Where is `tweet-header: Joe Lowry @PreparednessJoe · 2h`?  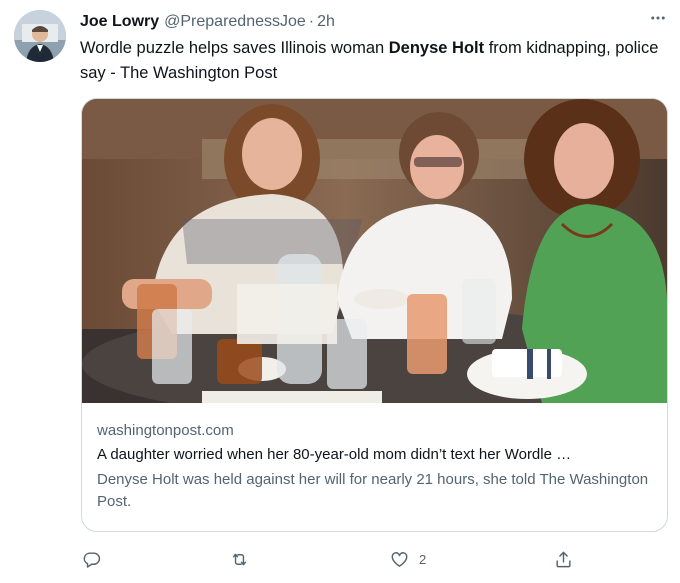
tweet-header: Joe Lowry @PreparednessJoe · 2h is located at coordinates (370, 22).